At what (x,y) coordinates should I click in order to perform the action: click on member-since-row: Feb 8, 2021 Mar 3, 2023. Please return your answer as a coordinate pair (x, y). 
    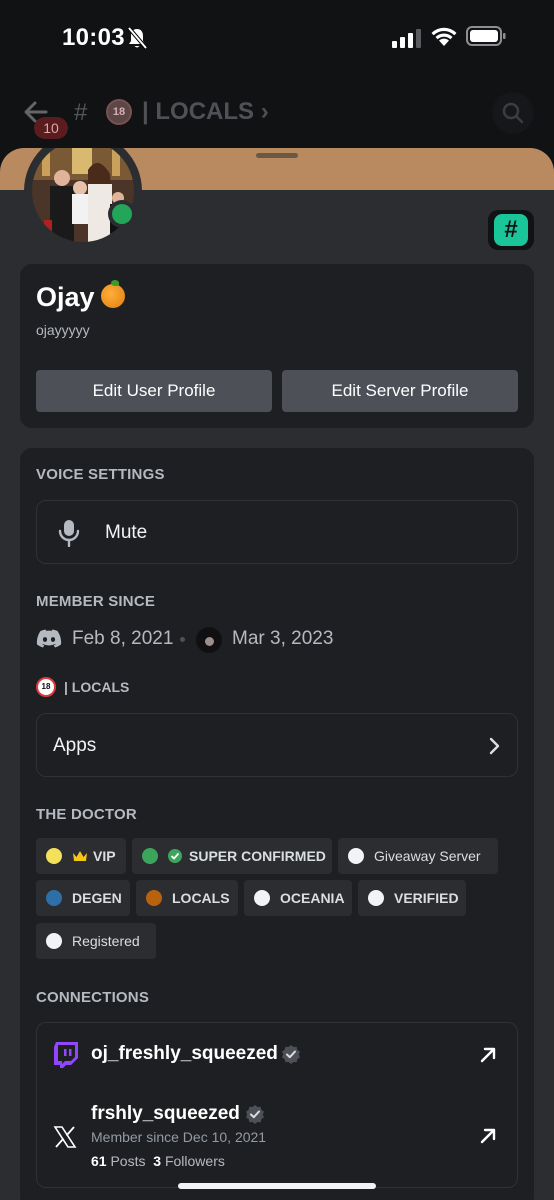
    Looking at the image, I should click on (276, 640).